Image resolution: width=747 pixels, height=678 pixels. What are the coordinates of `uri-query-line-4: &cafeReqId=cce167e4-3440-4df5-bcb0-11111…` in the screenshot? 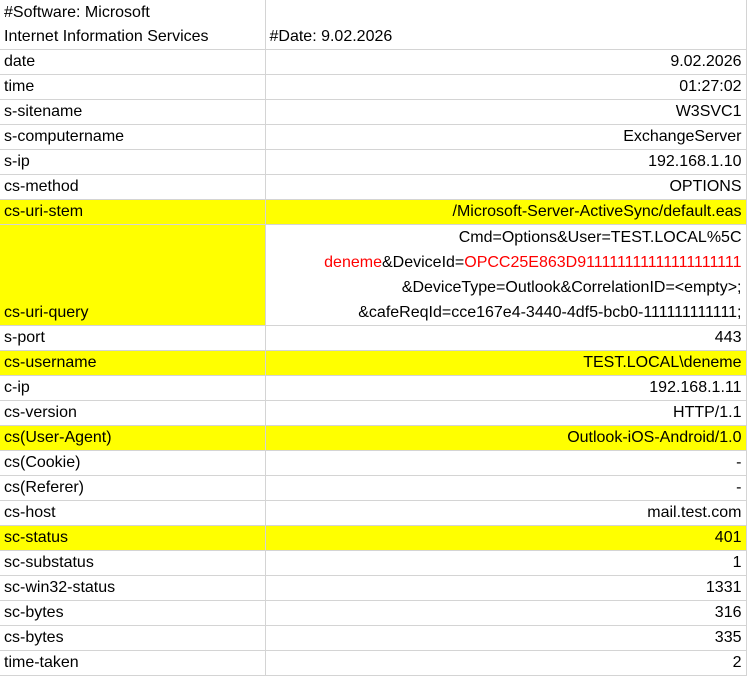 It's located at (550, 312).